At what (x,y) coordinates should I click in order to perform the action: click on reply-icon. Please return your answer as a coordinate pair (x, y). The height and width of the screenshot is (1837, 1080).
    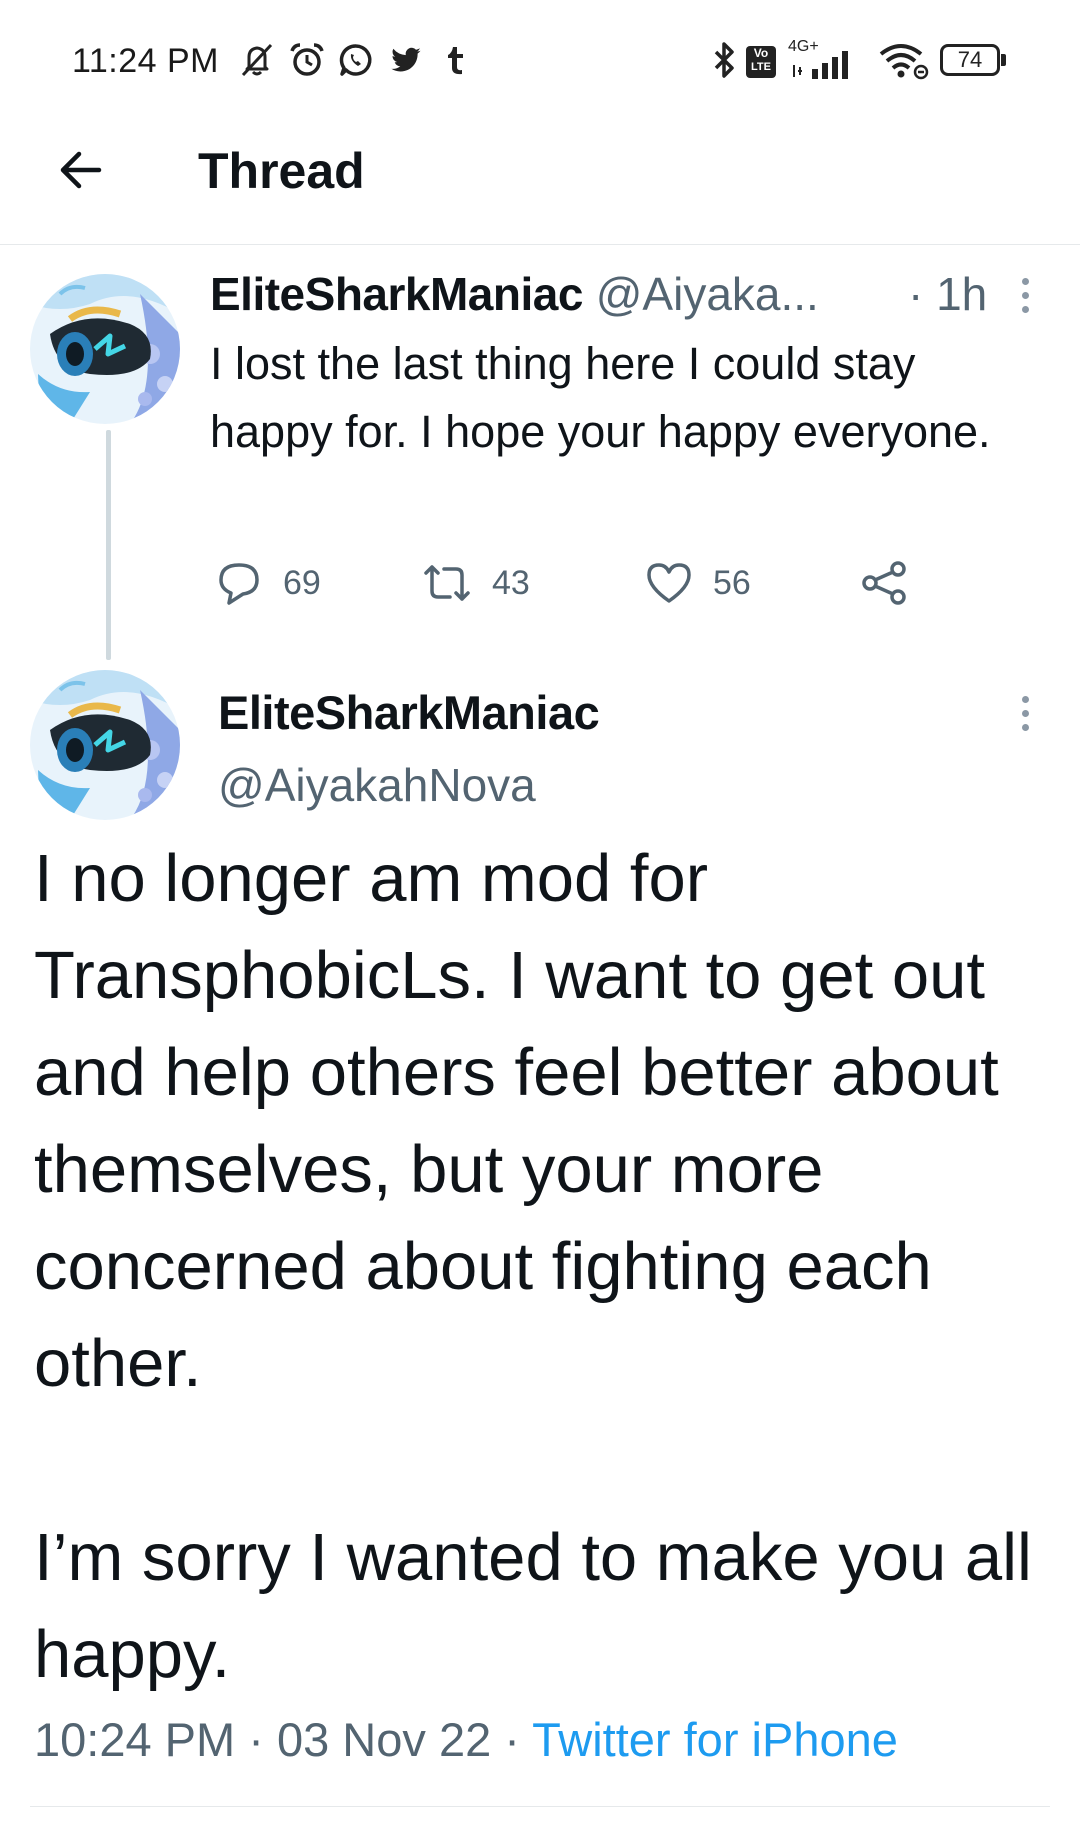
    Looking at the image, I should click on (239, 584).